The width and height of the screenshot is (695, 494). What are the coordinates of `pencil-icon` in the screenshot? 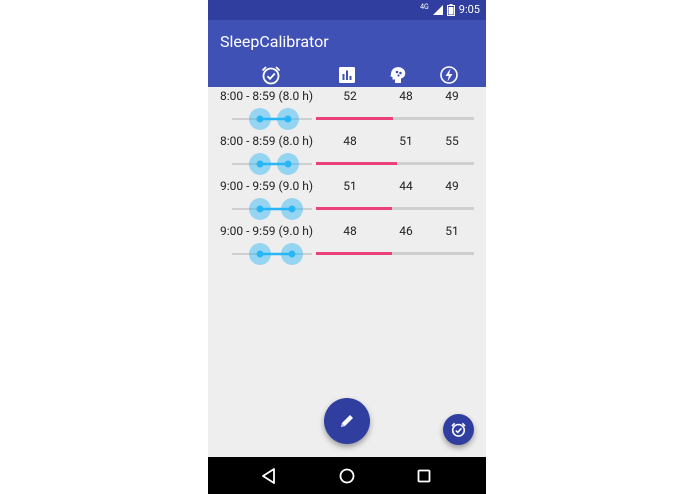 It's located at (347, 421).